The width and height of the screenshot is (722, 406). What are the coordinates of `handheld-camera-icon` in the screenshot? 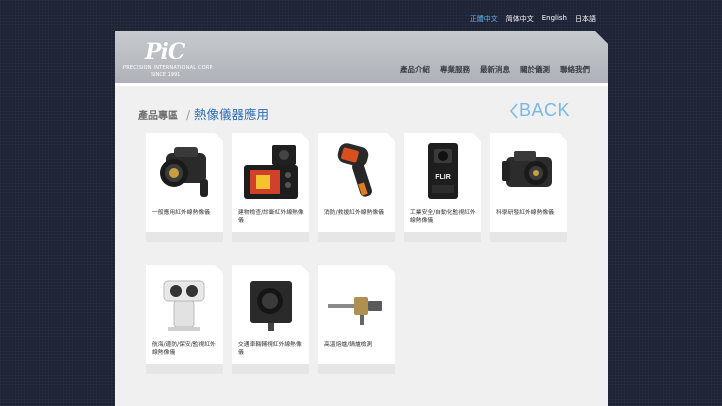 It's located at (184, 172).